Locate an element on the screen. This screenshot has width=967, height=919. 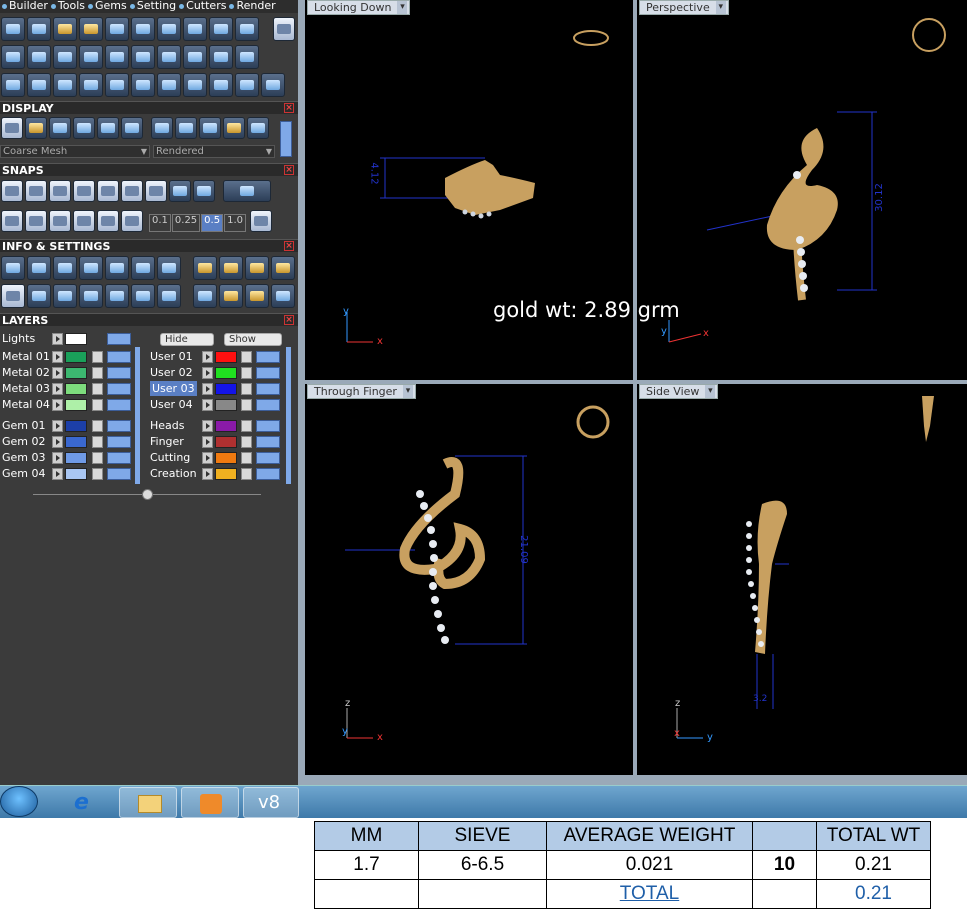
env-1-icon is located at coordinates (162, 128).